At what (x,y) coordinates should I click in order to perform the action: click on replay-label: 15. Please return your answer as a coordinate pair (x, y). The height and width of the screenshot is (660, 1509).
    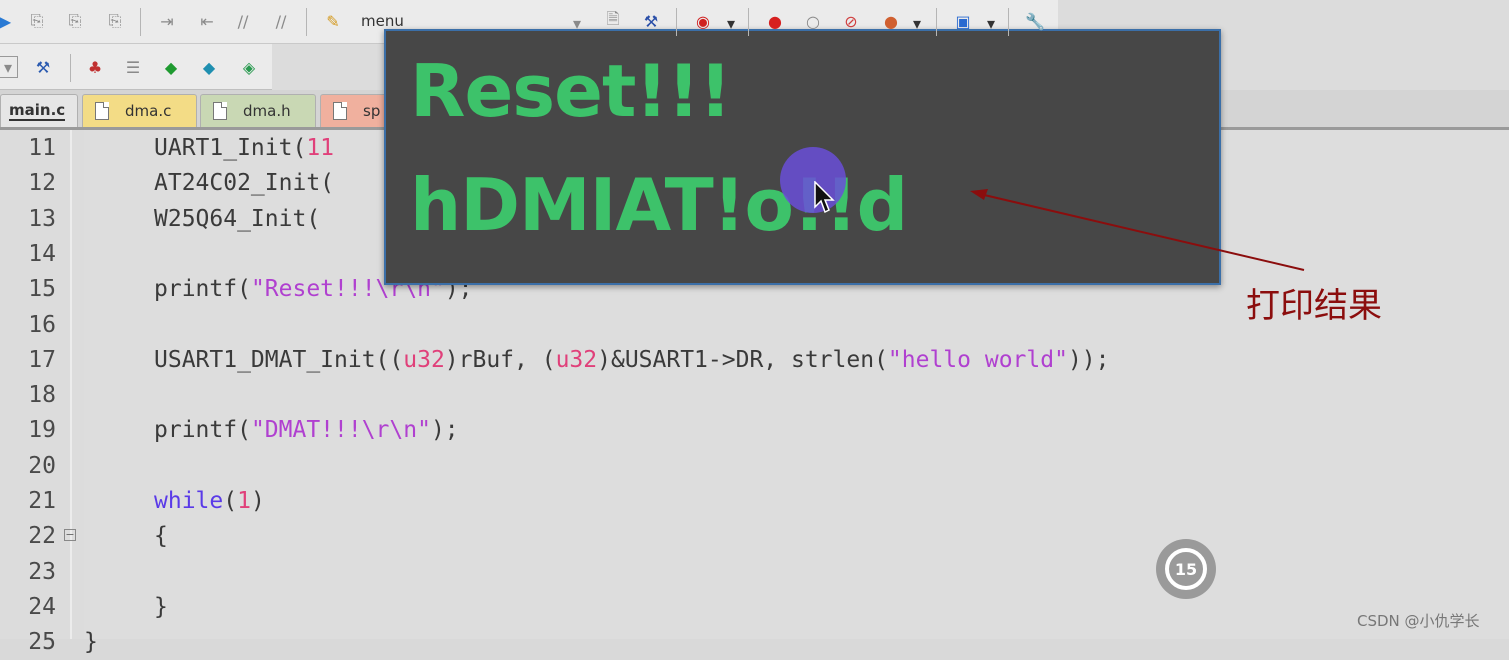
    Looking at the image, I should click on (1186, 569).